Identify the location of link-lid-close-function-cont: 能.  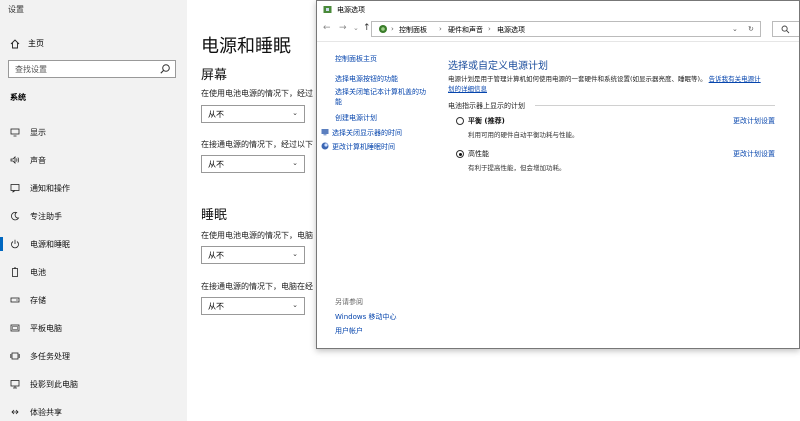
(338, 102).